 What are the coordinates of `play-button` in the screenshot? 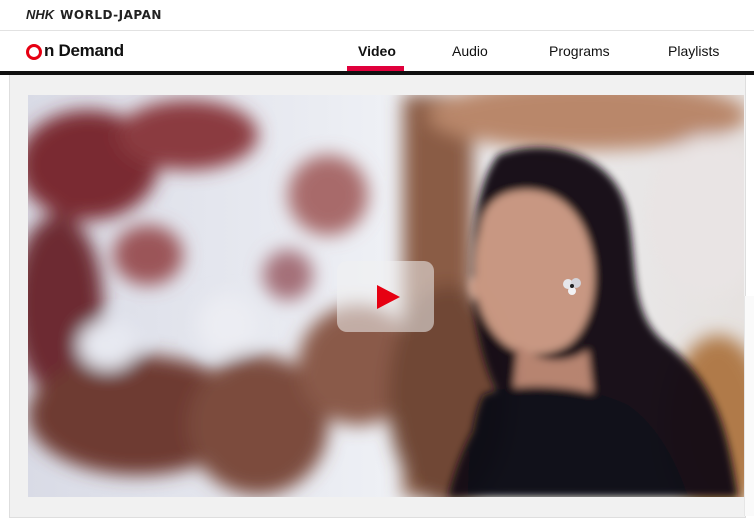 It's located at (385, 296).